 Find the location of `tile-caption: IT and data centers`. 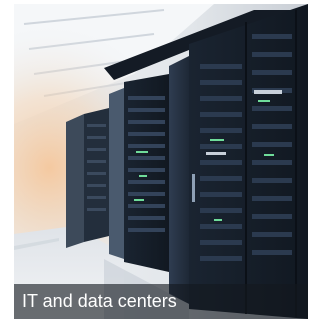

tile-caption: IT and data centers is located at coordinates (99, 301).